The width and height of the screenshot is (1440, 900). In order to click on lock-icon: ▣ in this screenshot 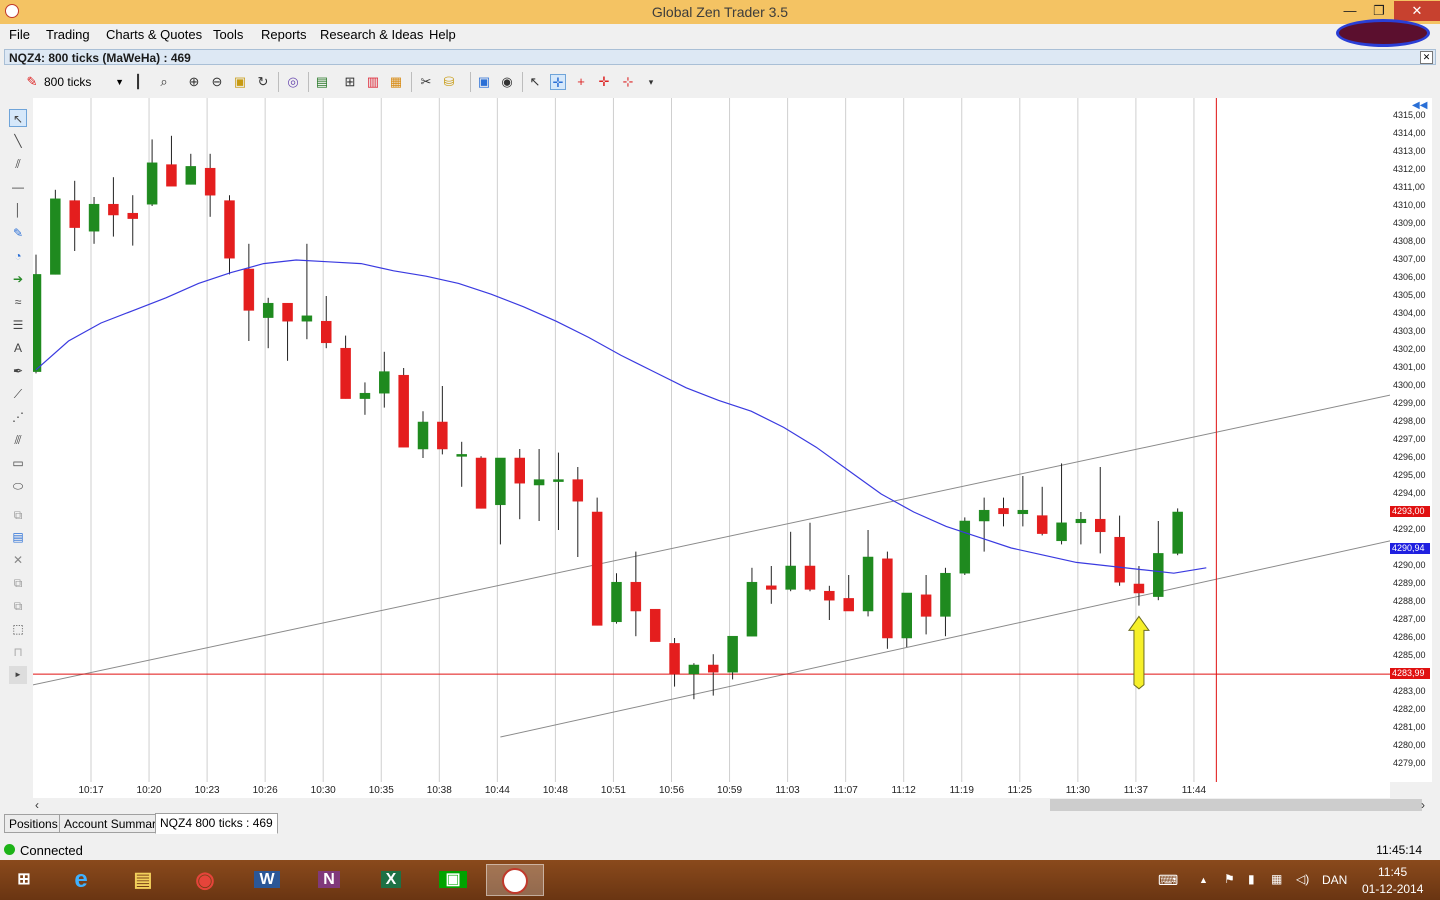, I will do `click(240, 82)`.